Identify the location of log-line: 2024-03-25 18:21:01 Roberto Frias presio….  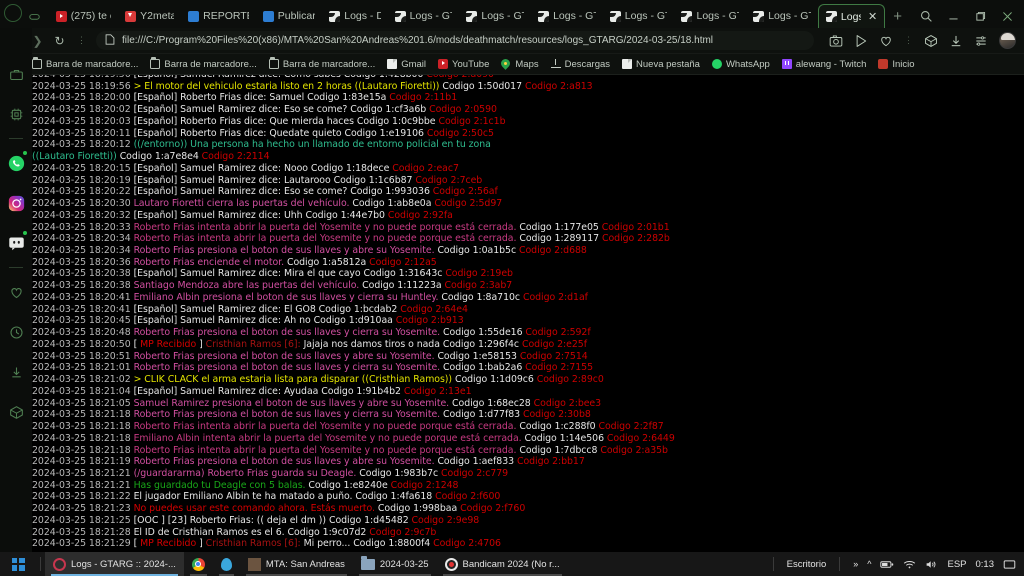
(528, 368).